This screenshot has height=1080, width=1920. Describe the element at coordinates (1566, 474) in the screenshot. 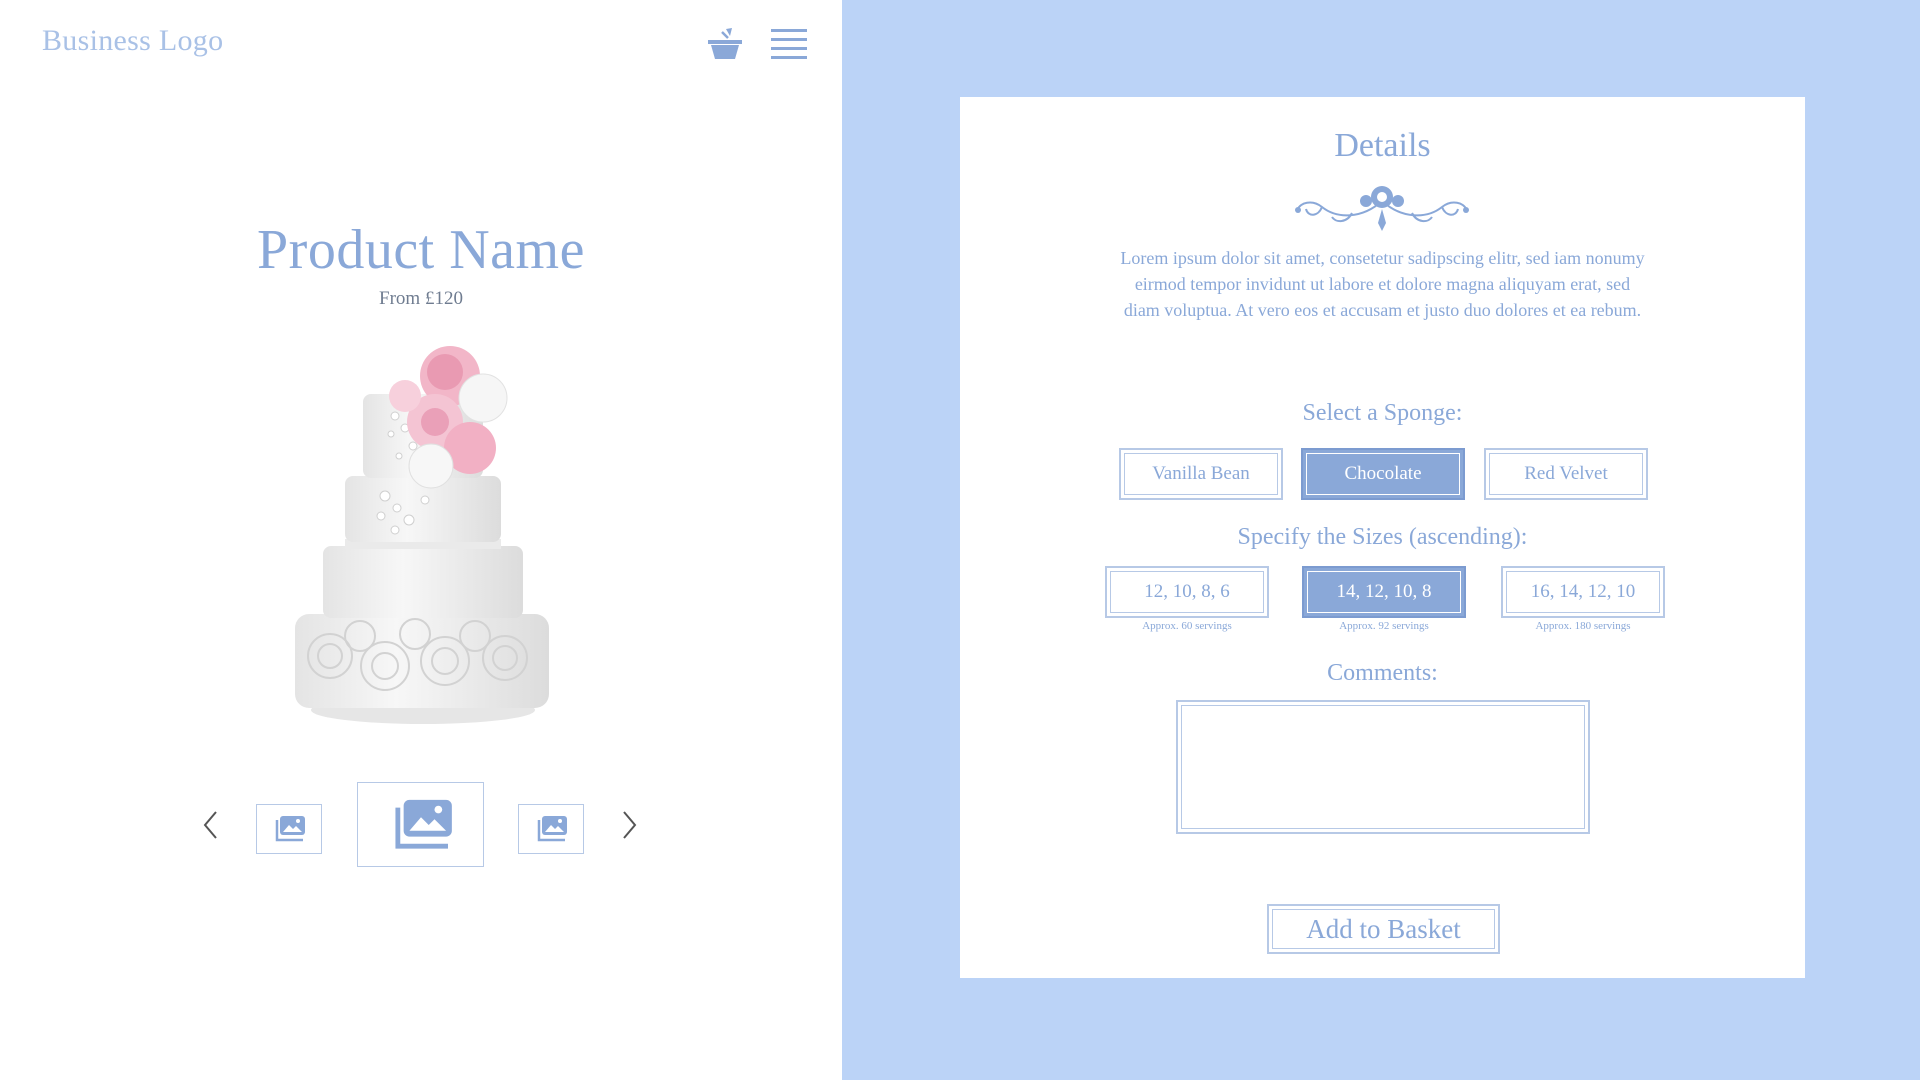

I see `sponge-option-red-velvet: Red Velvet` at that location.